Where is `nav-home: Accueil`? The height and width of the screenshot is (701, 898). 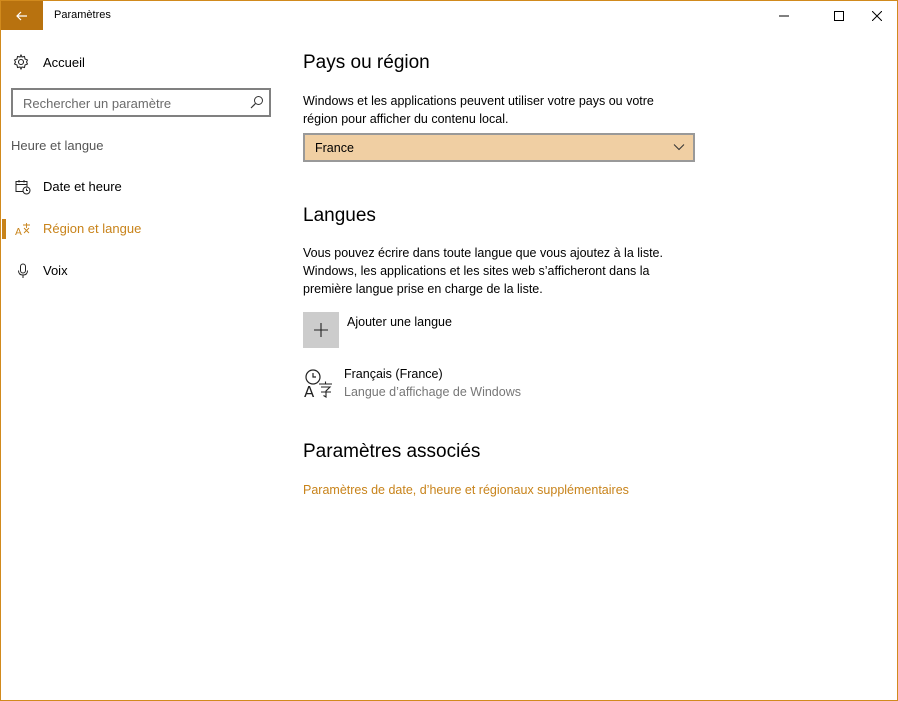 nav-home: Accueil is located at coordinates (49, 62).